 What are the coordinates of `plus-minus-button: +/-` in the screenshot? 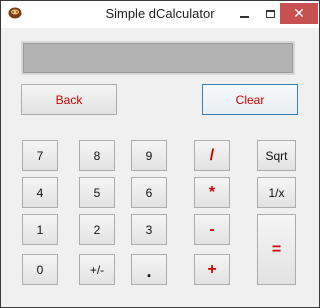 It's located at (97, 269).